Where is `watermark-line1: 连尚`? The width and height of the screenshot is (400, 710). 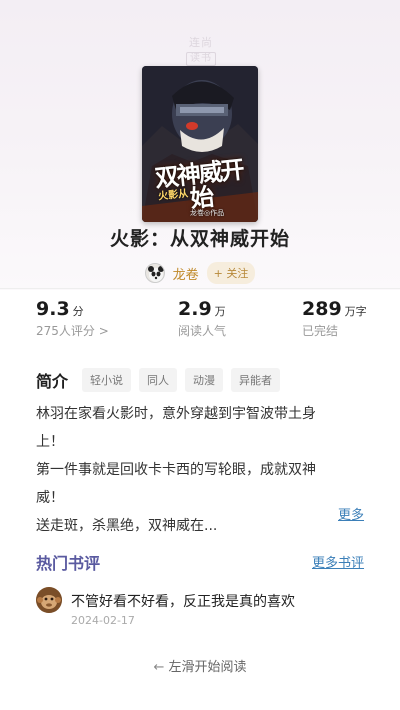 watermark-line1: 连尚 is located at coordinates (201, 42).